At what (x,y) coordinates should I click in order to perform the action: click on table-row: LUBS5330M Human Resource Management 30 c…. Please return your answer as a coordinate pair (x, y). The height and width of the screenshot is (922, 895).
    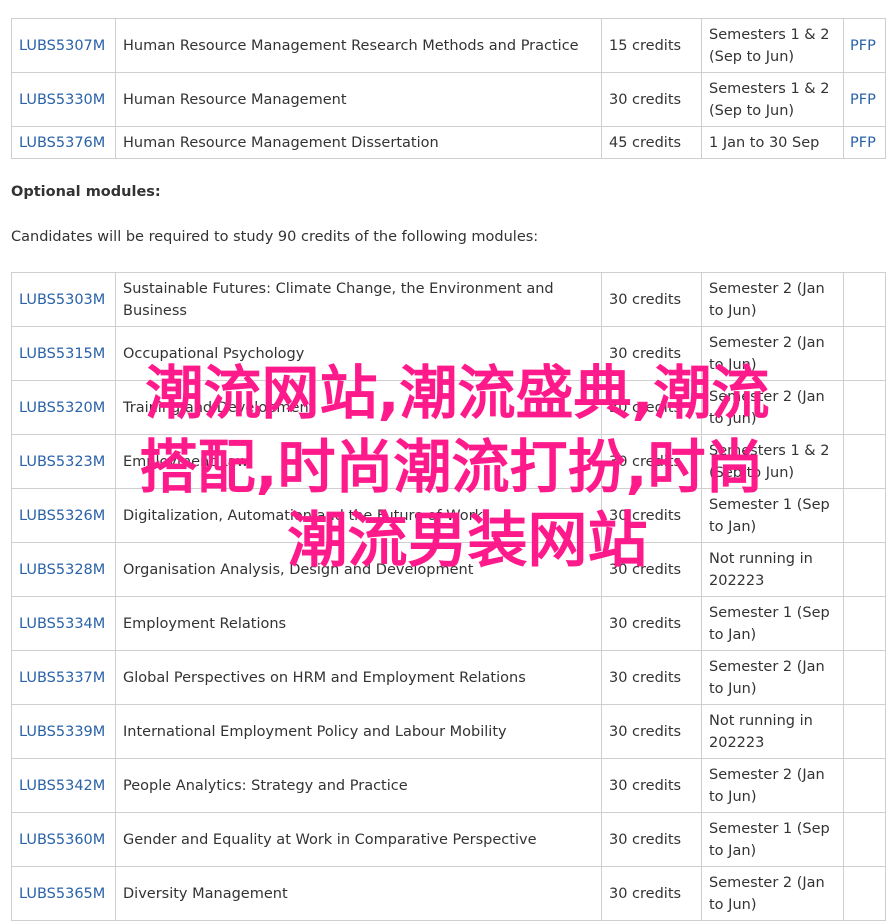
    Looking at the image, I should click on (448, 99).